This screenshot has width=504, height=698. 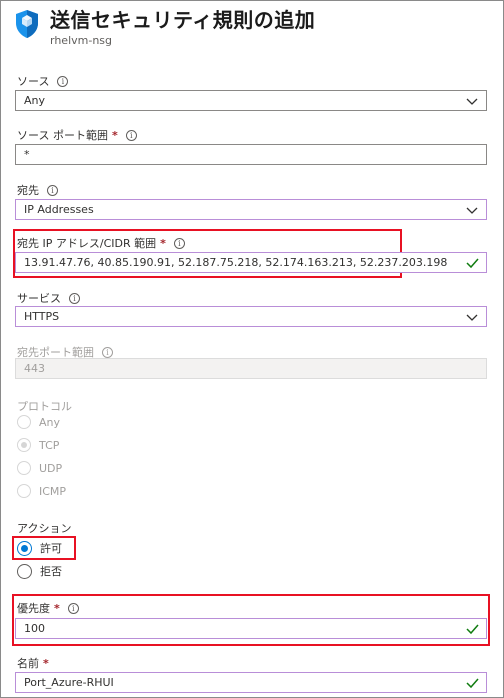 I want to click on protocol-option-label: TCP, so click(x=49, y=445).